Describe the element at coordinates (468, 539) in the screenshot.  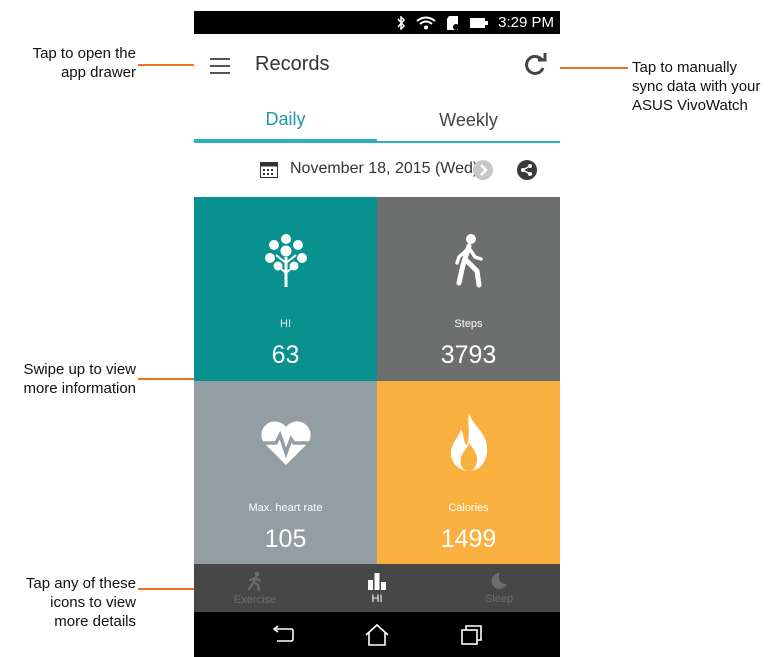
I see `tile-value: 1499` at that location.